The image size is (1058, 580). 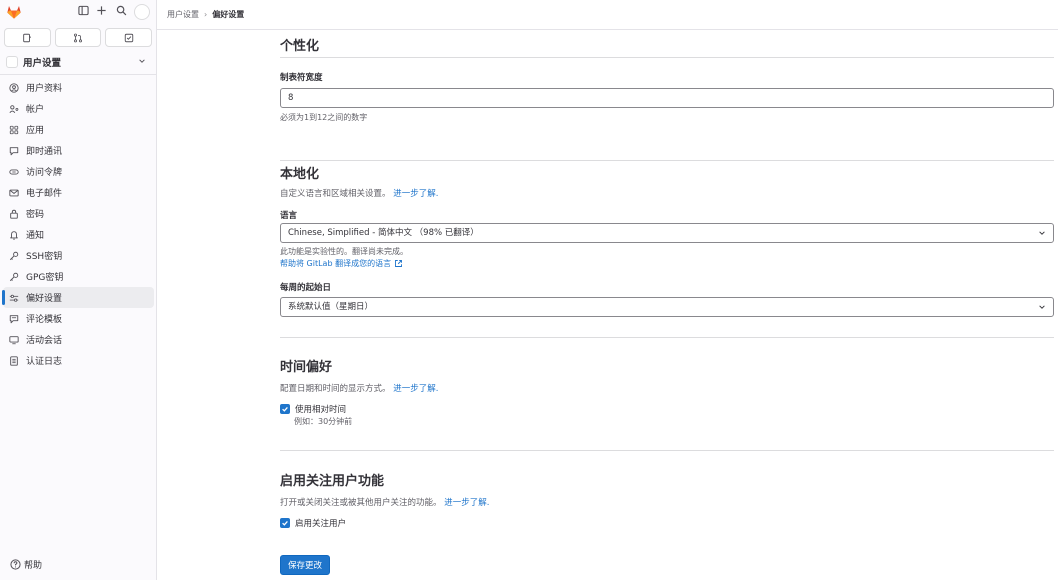 I want to click on time-title: 时间偏好, so click(x=306, y=367).